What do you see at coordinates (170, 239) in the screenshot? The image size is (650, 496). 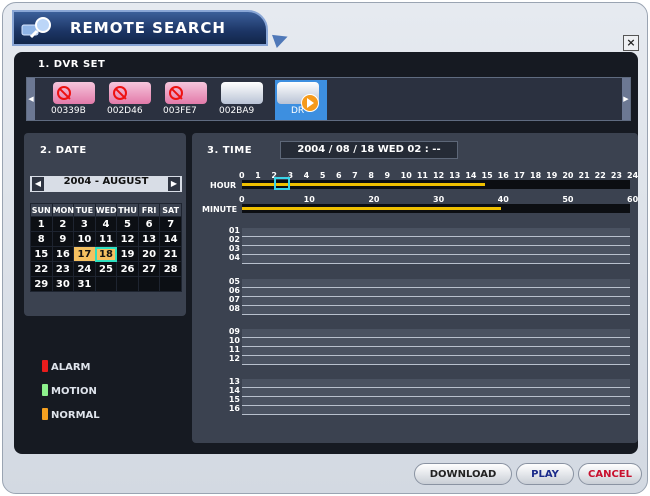 I see `calendar-day: 14` at bounding box center [170, 239].